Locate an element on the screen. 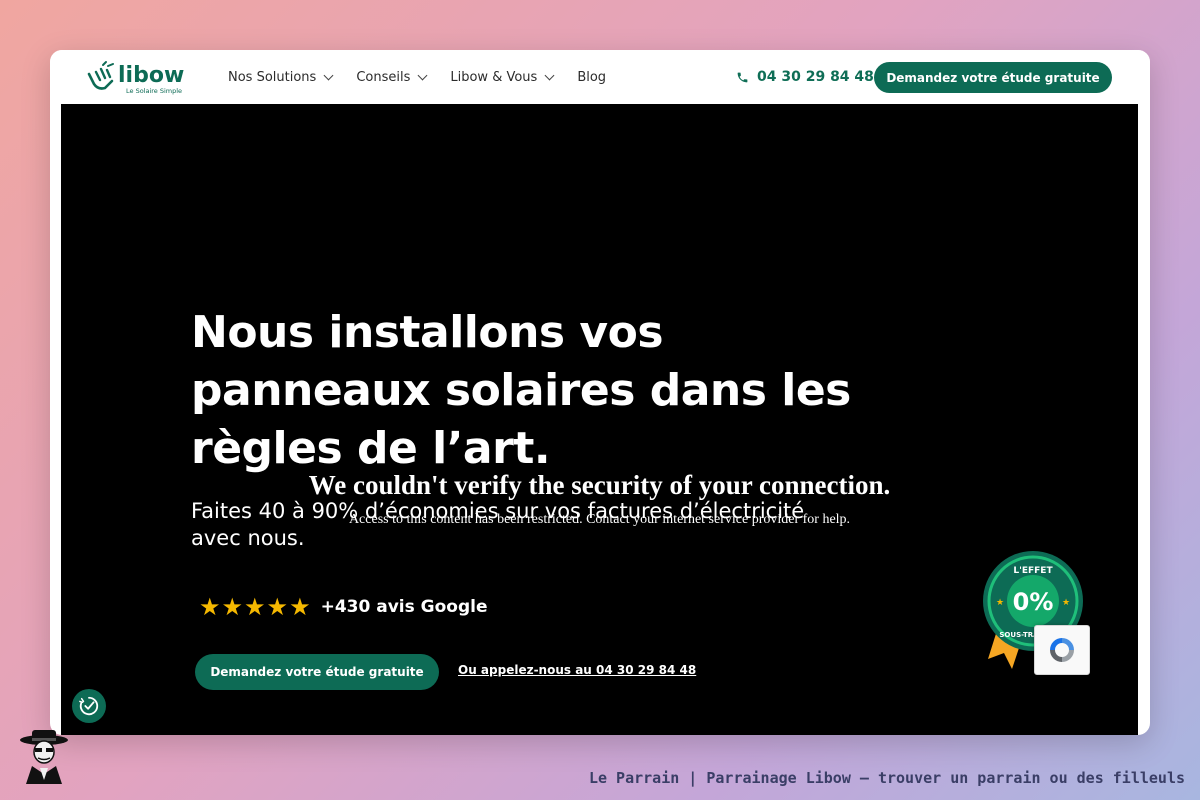 The width and height of the screenshot is (1200, 800). headline-line: Nous installons vos is located at coordinates (427, 332).